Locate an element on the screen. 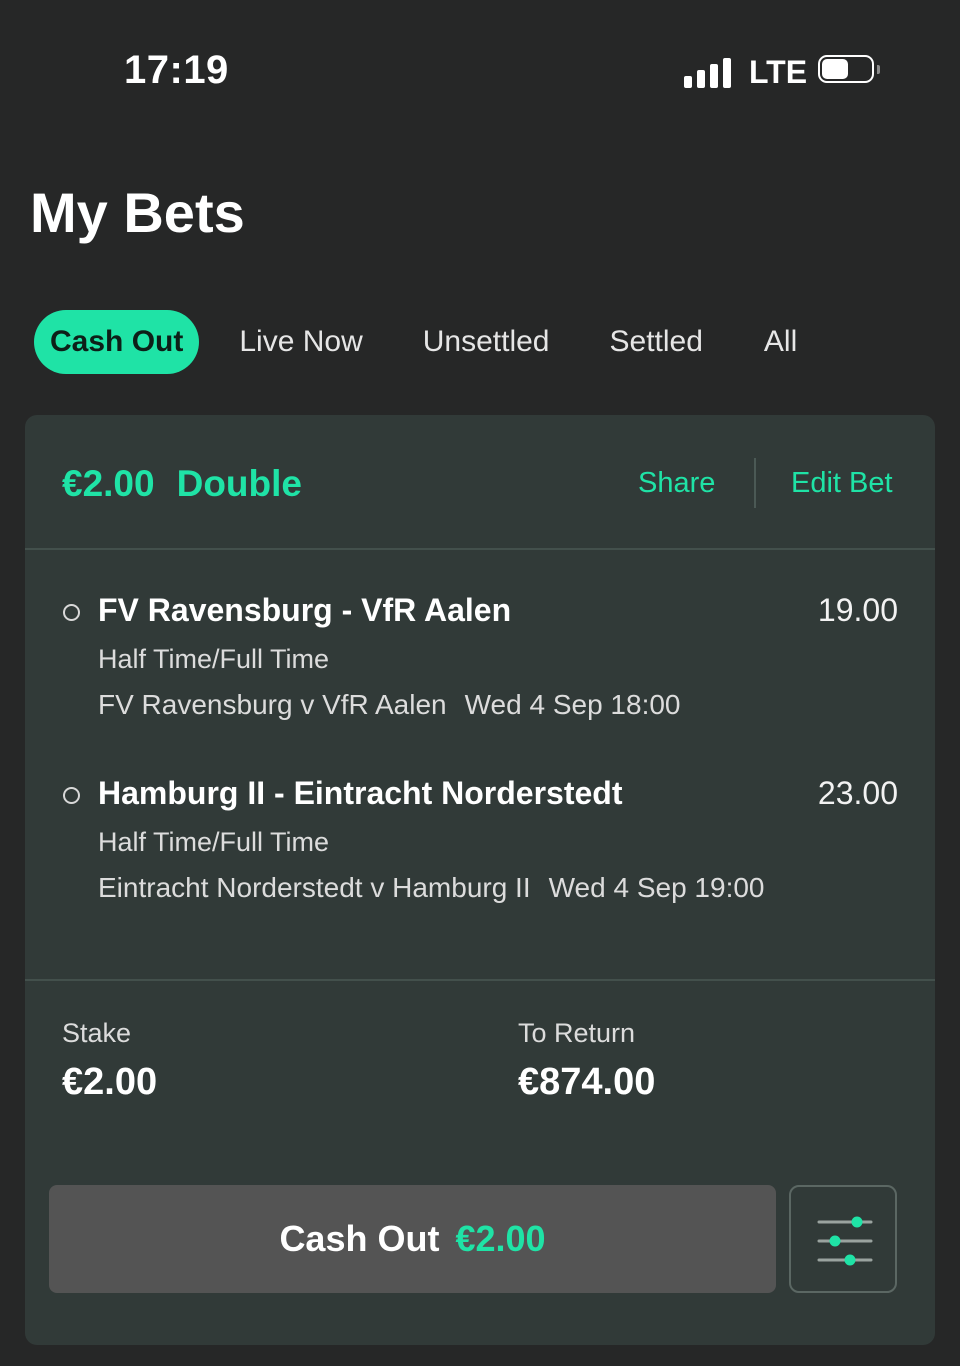  selection-event-name: FV Ravensburg v VfR Aalen is located at coordinates (272, 704).